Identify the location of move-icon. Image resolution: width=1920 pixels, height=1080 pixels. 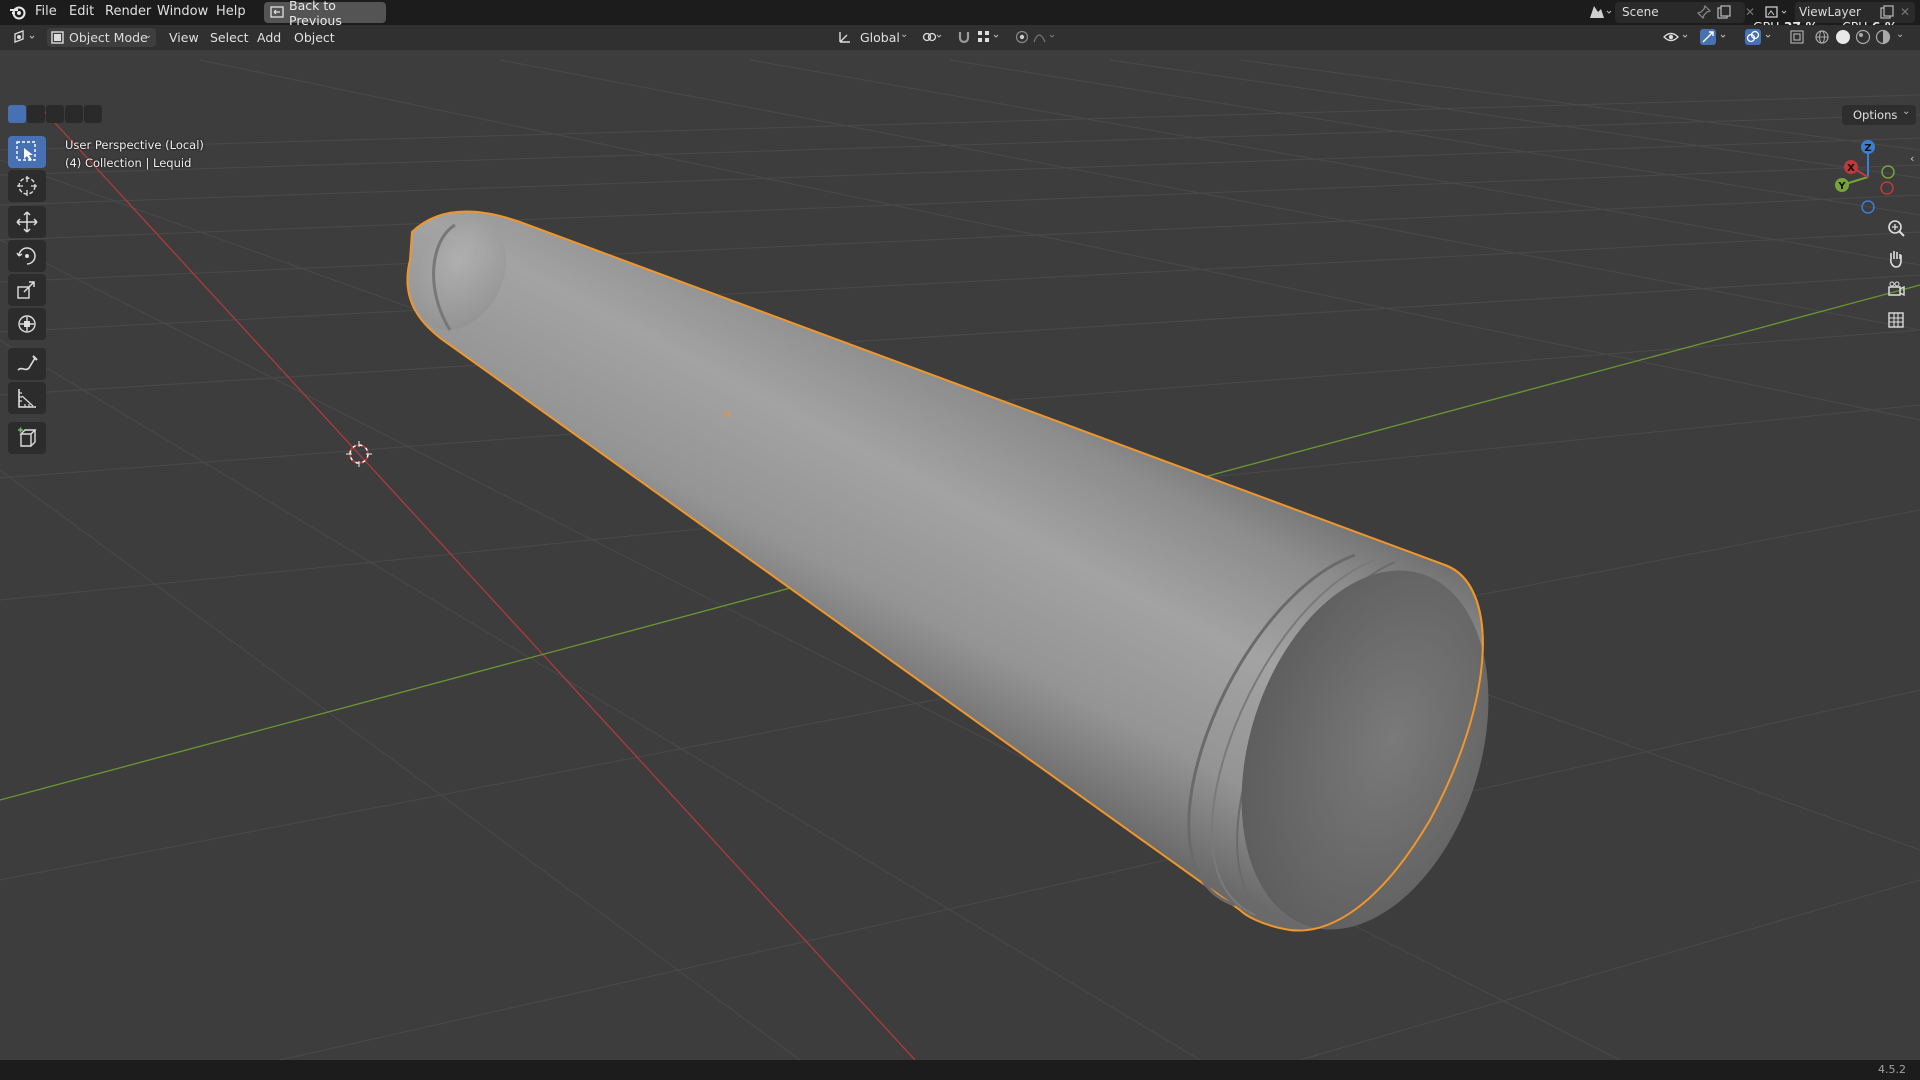
(27, 222).